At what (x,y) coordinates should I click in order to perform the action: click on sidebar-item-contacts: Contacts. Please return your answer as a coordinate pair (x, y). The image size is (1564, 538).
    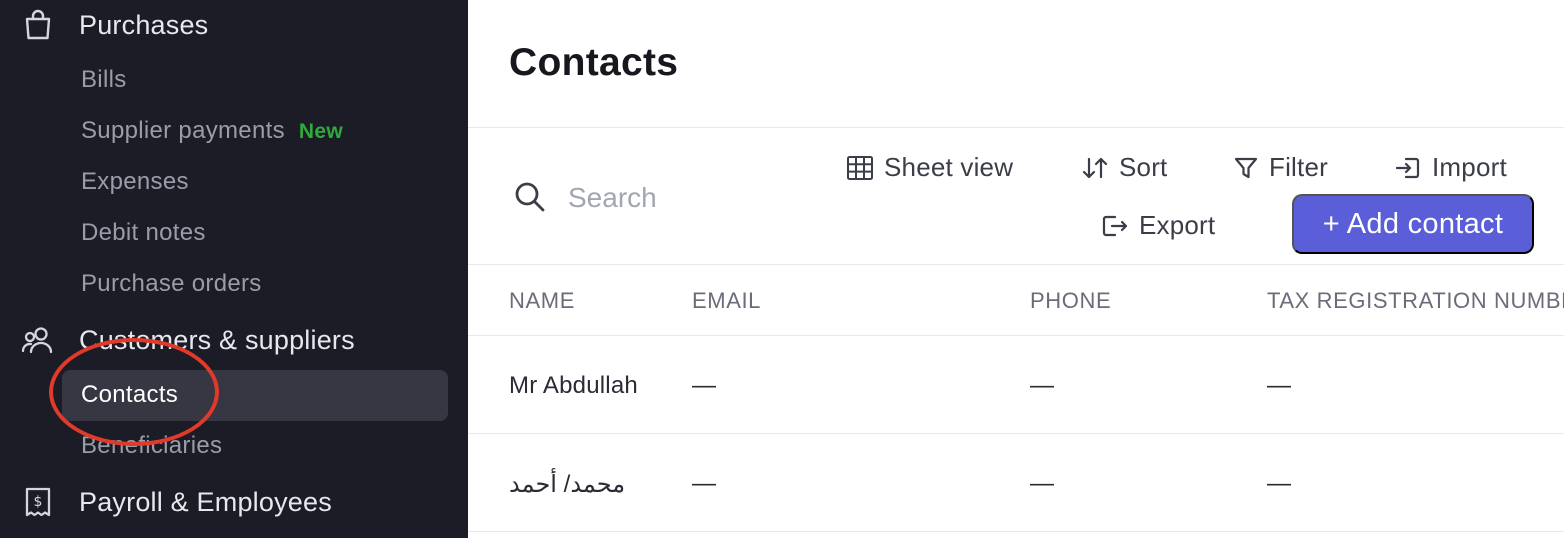
    Looking at the image, I should click on (255, 395).